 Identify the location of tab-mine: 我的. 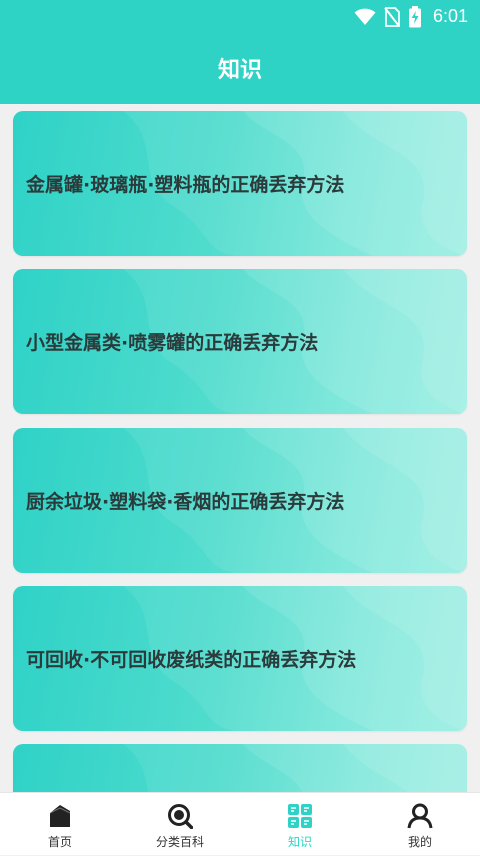
(420, 824).